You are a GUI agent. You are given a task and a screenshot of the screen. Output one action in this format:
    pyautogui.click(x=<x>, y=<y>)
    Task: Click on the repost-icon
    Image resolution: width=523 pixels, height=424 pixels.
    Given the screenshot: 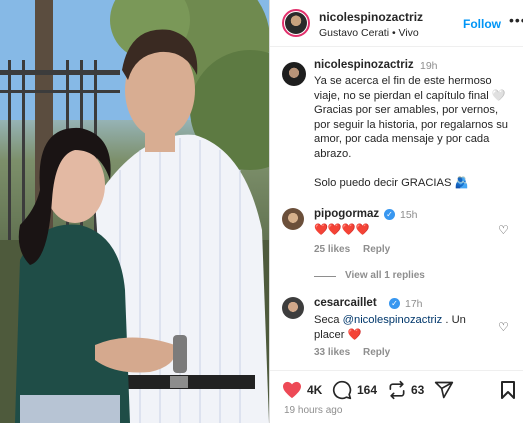 What is the action you would take?
    pyautogui.click(x=397, y=390)
    